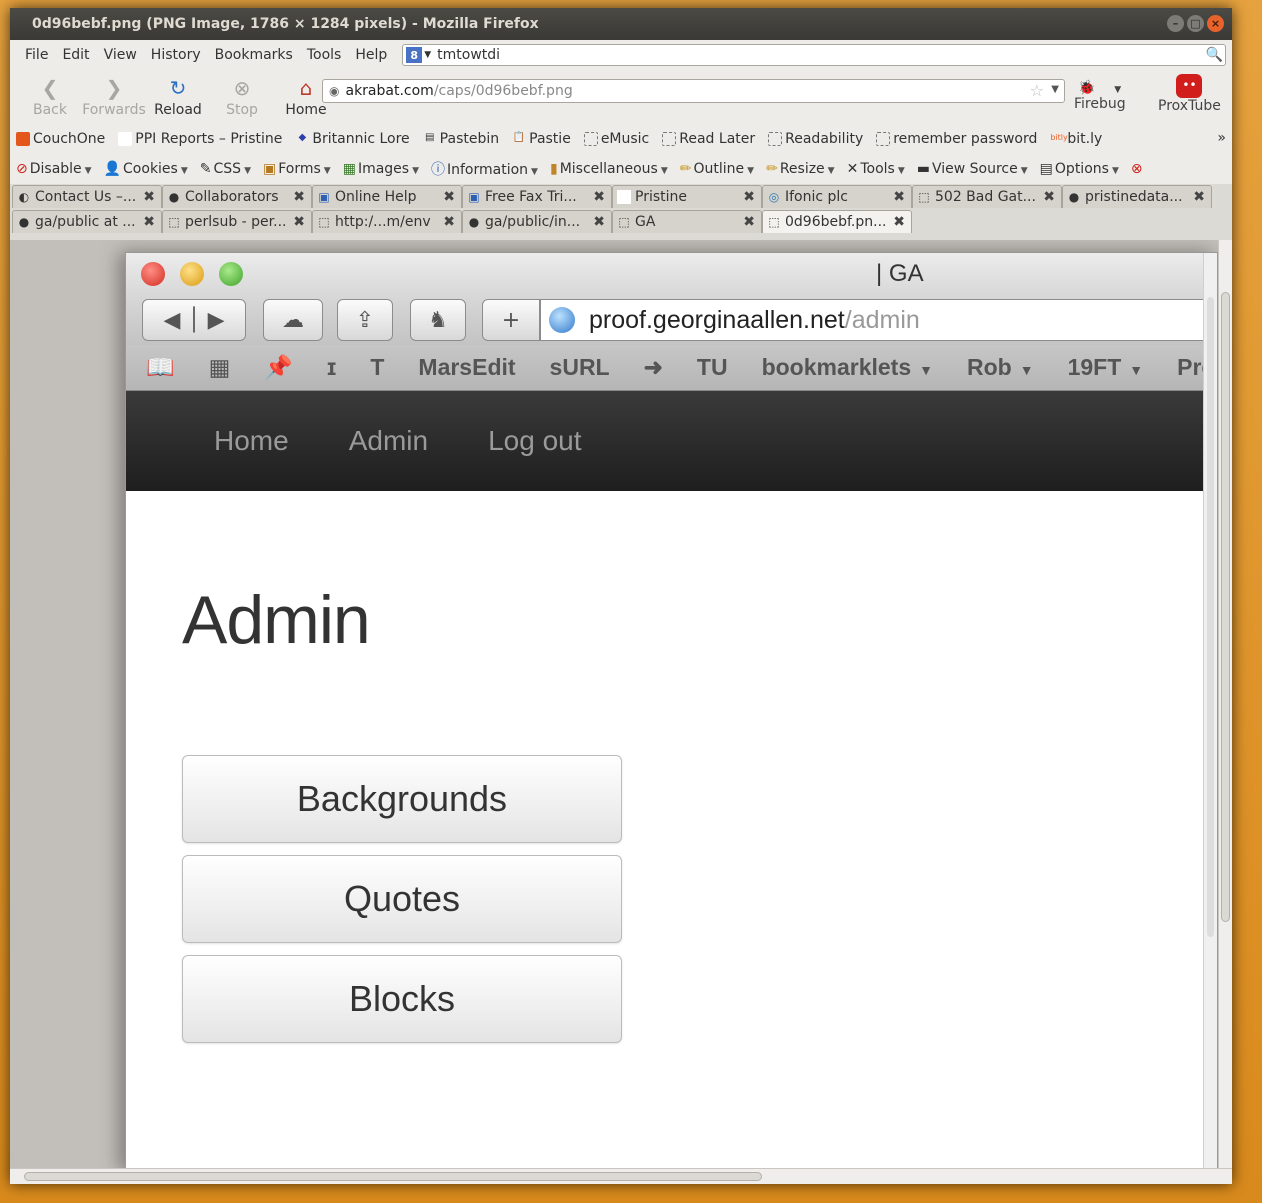 The width and height of the screenshot is (1262, 1203). I want to click on tab-contact-us: ◐ Contact Us –... ✖, so click(87, 196).